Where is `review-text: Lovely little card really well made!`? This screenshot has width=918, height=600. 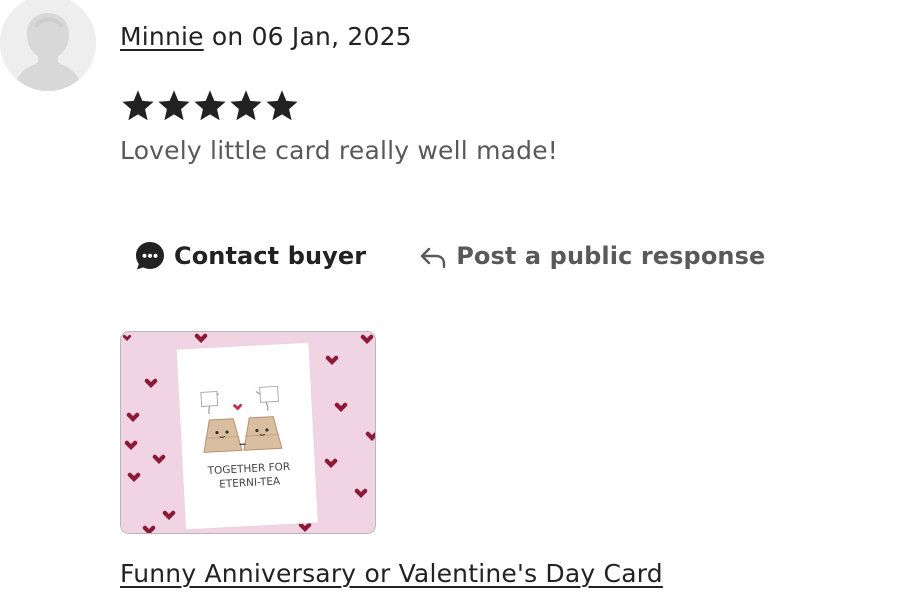
review-text: Lovely little card really well made! is located at coordinates (339, 150).